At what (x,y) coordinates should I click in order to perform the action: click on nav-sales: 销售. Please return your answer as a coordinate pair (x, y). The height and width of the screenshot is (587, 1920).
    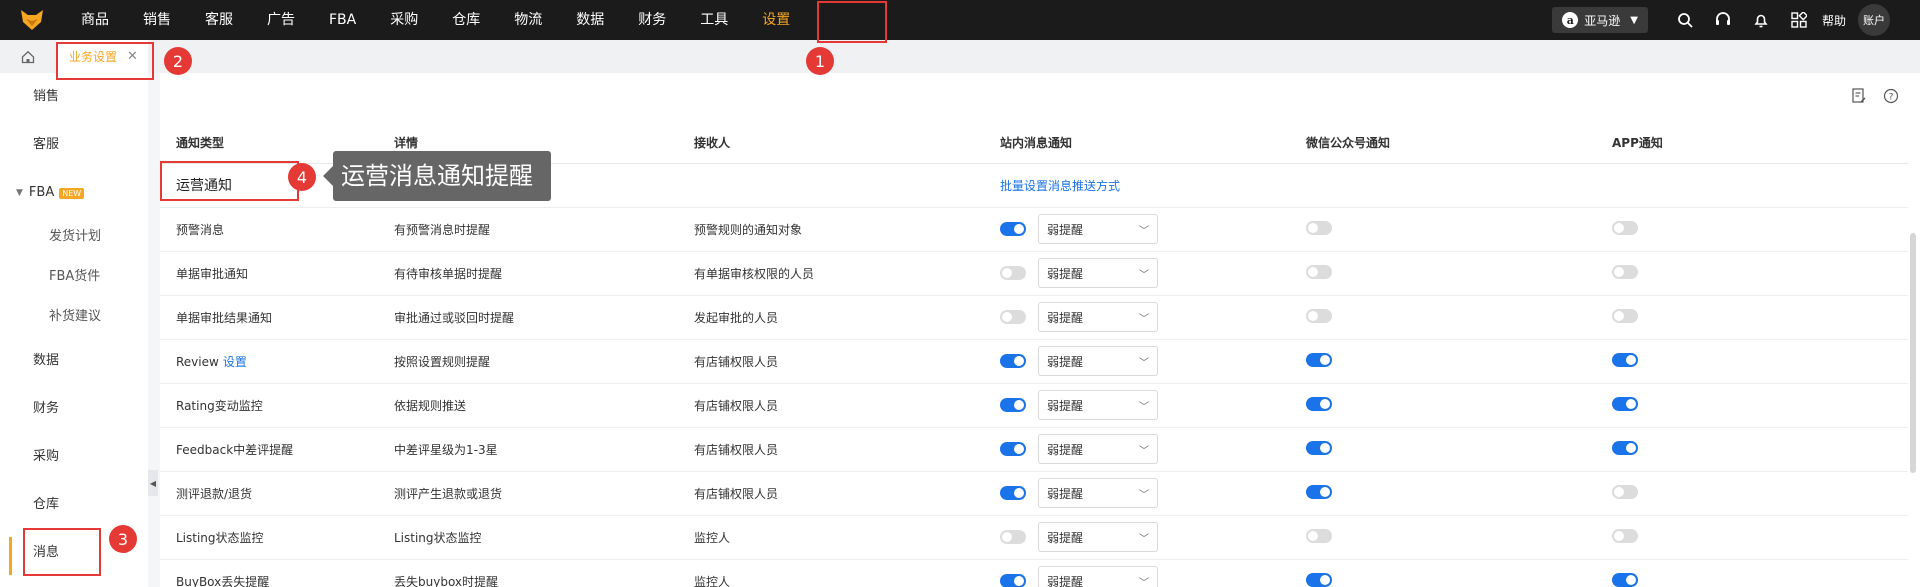
    Looking at the image, I should click on (157, 20).